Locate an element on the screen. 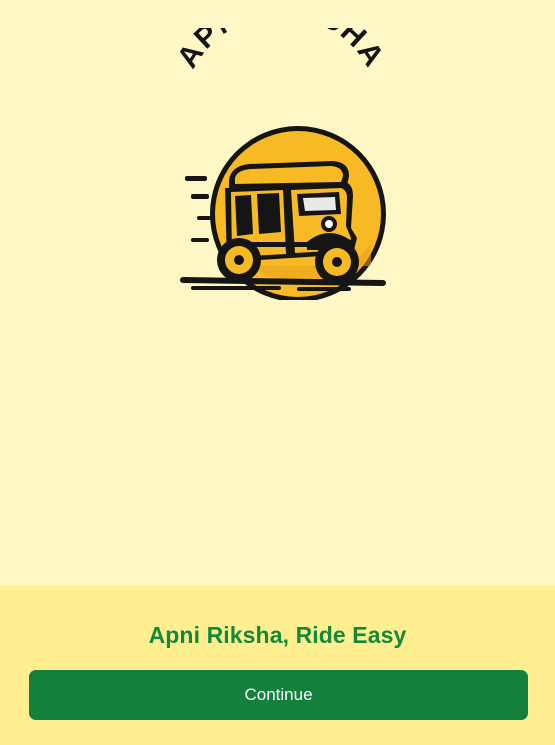 This screenshot has height=745, width=555. logo-wordmark-text: APNI RIKSHA is located at coordinates (280, 51).